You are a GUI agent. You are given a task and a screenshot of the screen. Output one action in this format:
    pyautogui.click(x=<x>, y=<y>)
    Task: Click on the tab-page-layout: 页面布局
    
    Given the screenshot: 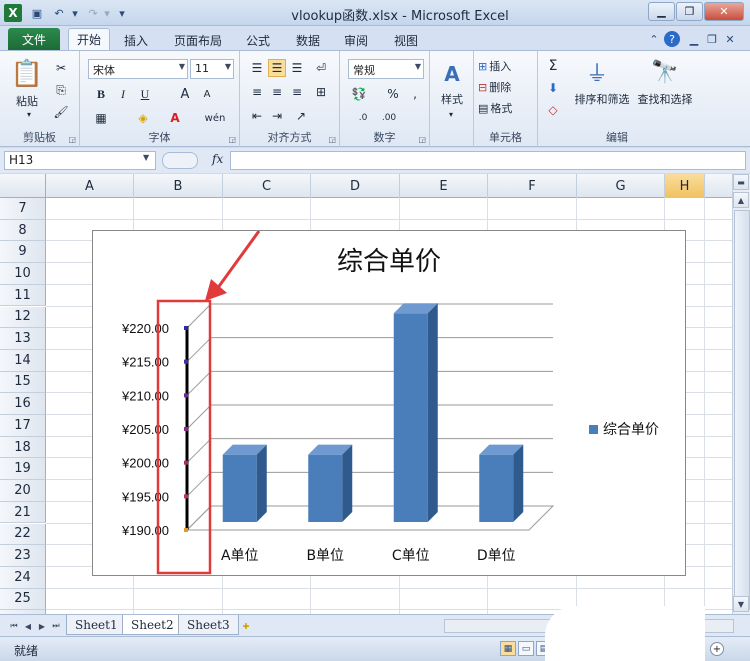 What is the action you would take?
    pyautogui.click(x=198, y=40)
    